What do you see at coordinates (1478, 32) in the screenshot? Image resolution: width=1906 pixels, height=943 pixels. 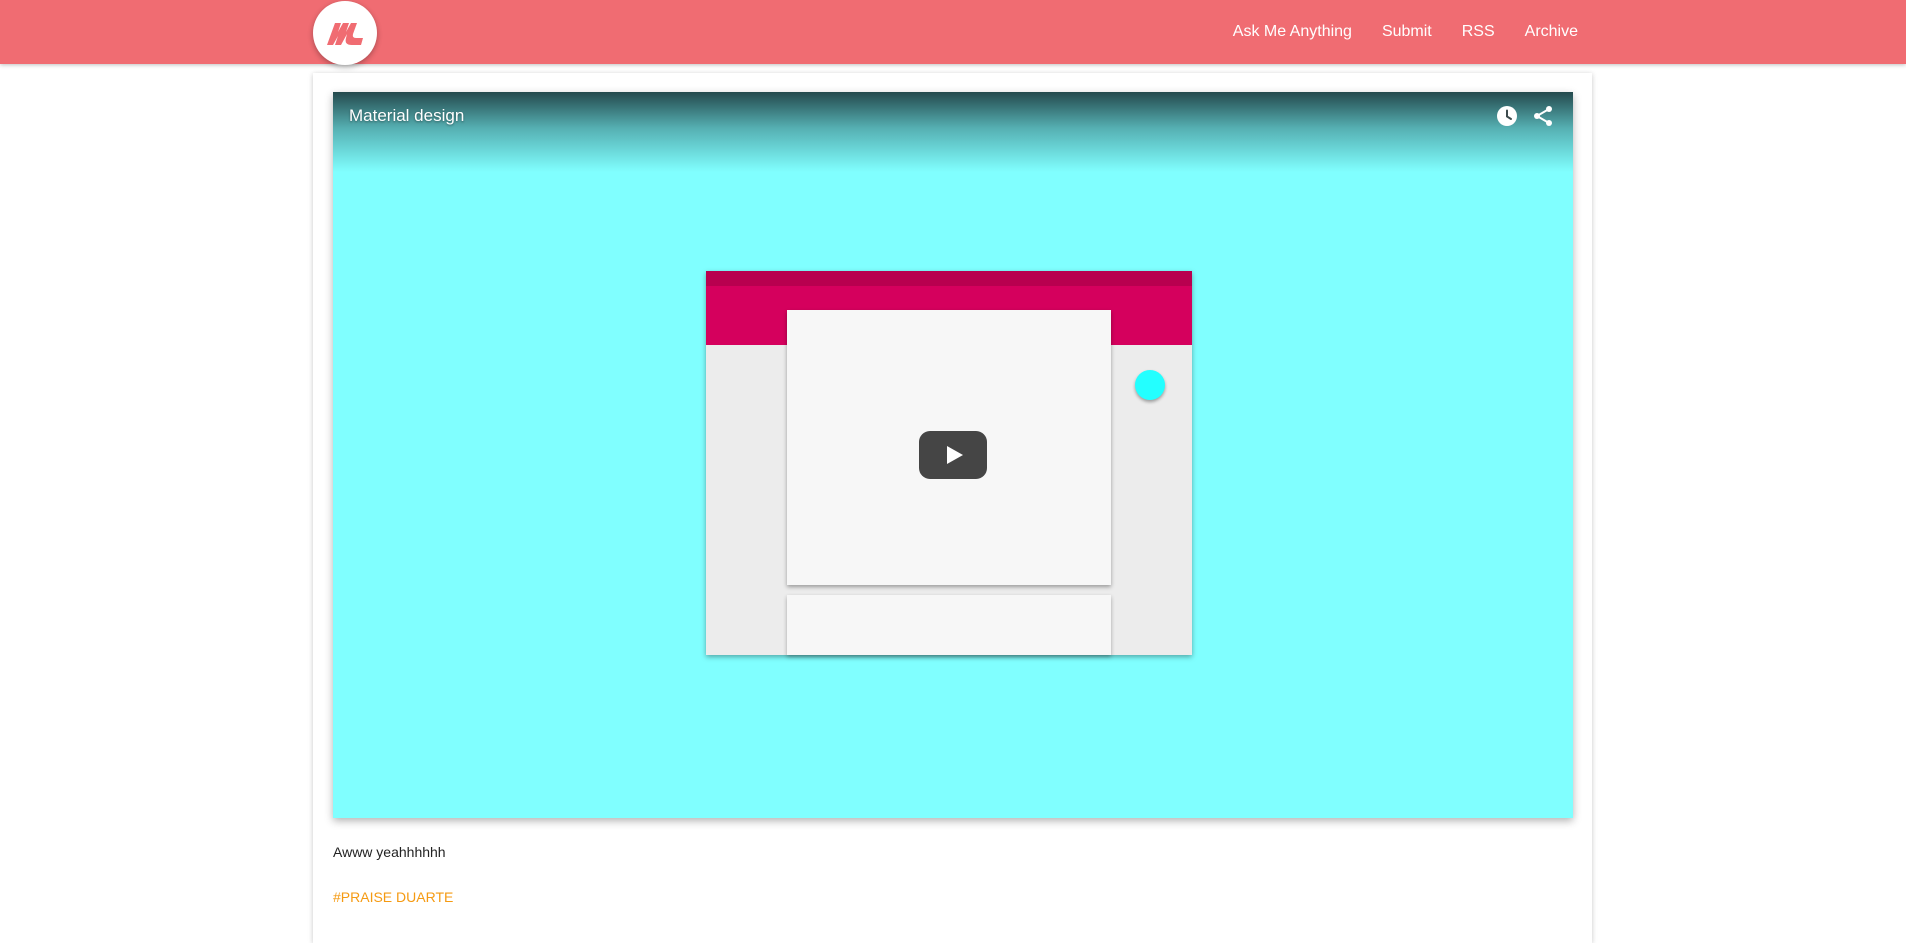 I see `nav-rss: RSS` at bounding box center [1478, 32].